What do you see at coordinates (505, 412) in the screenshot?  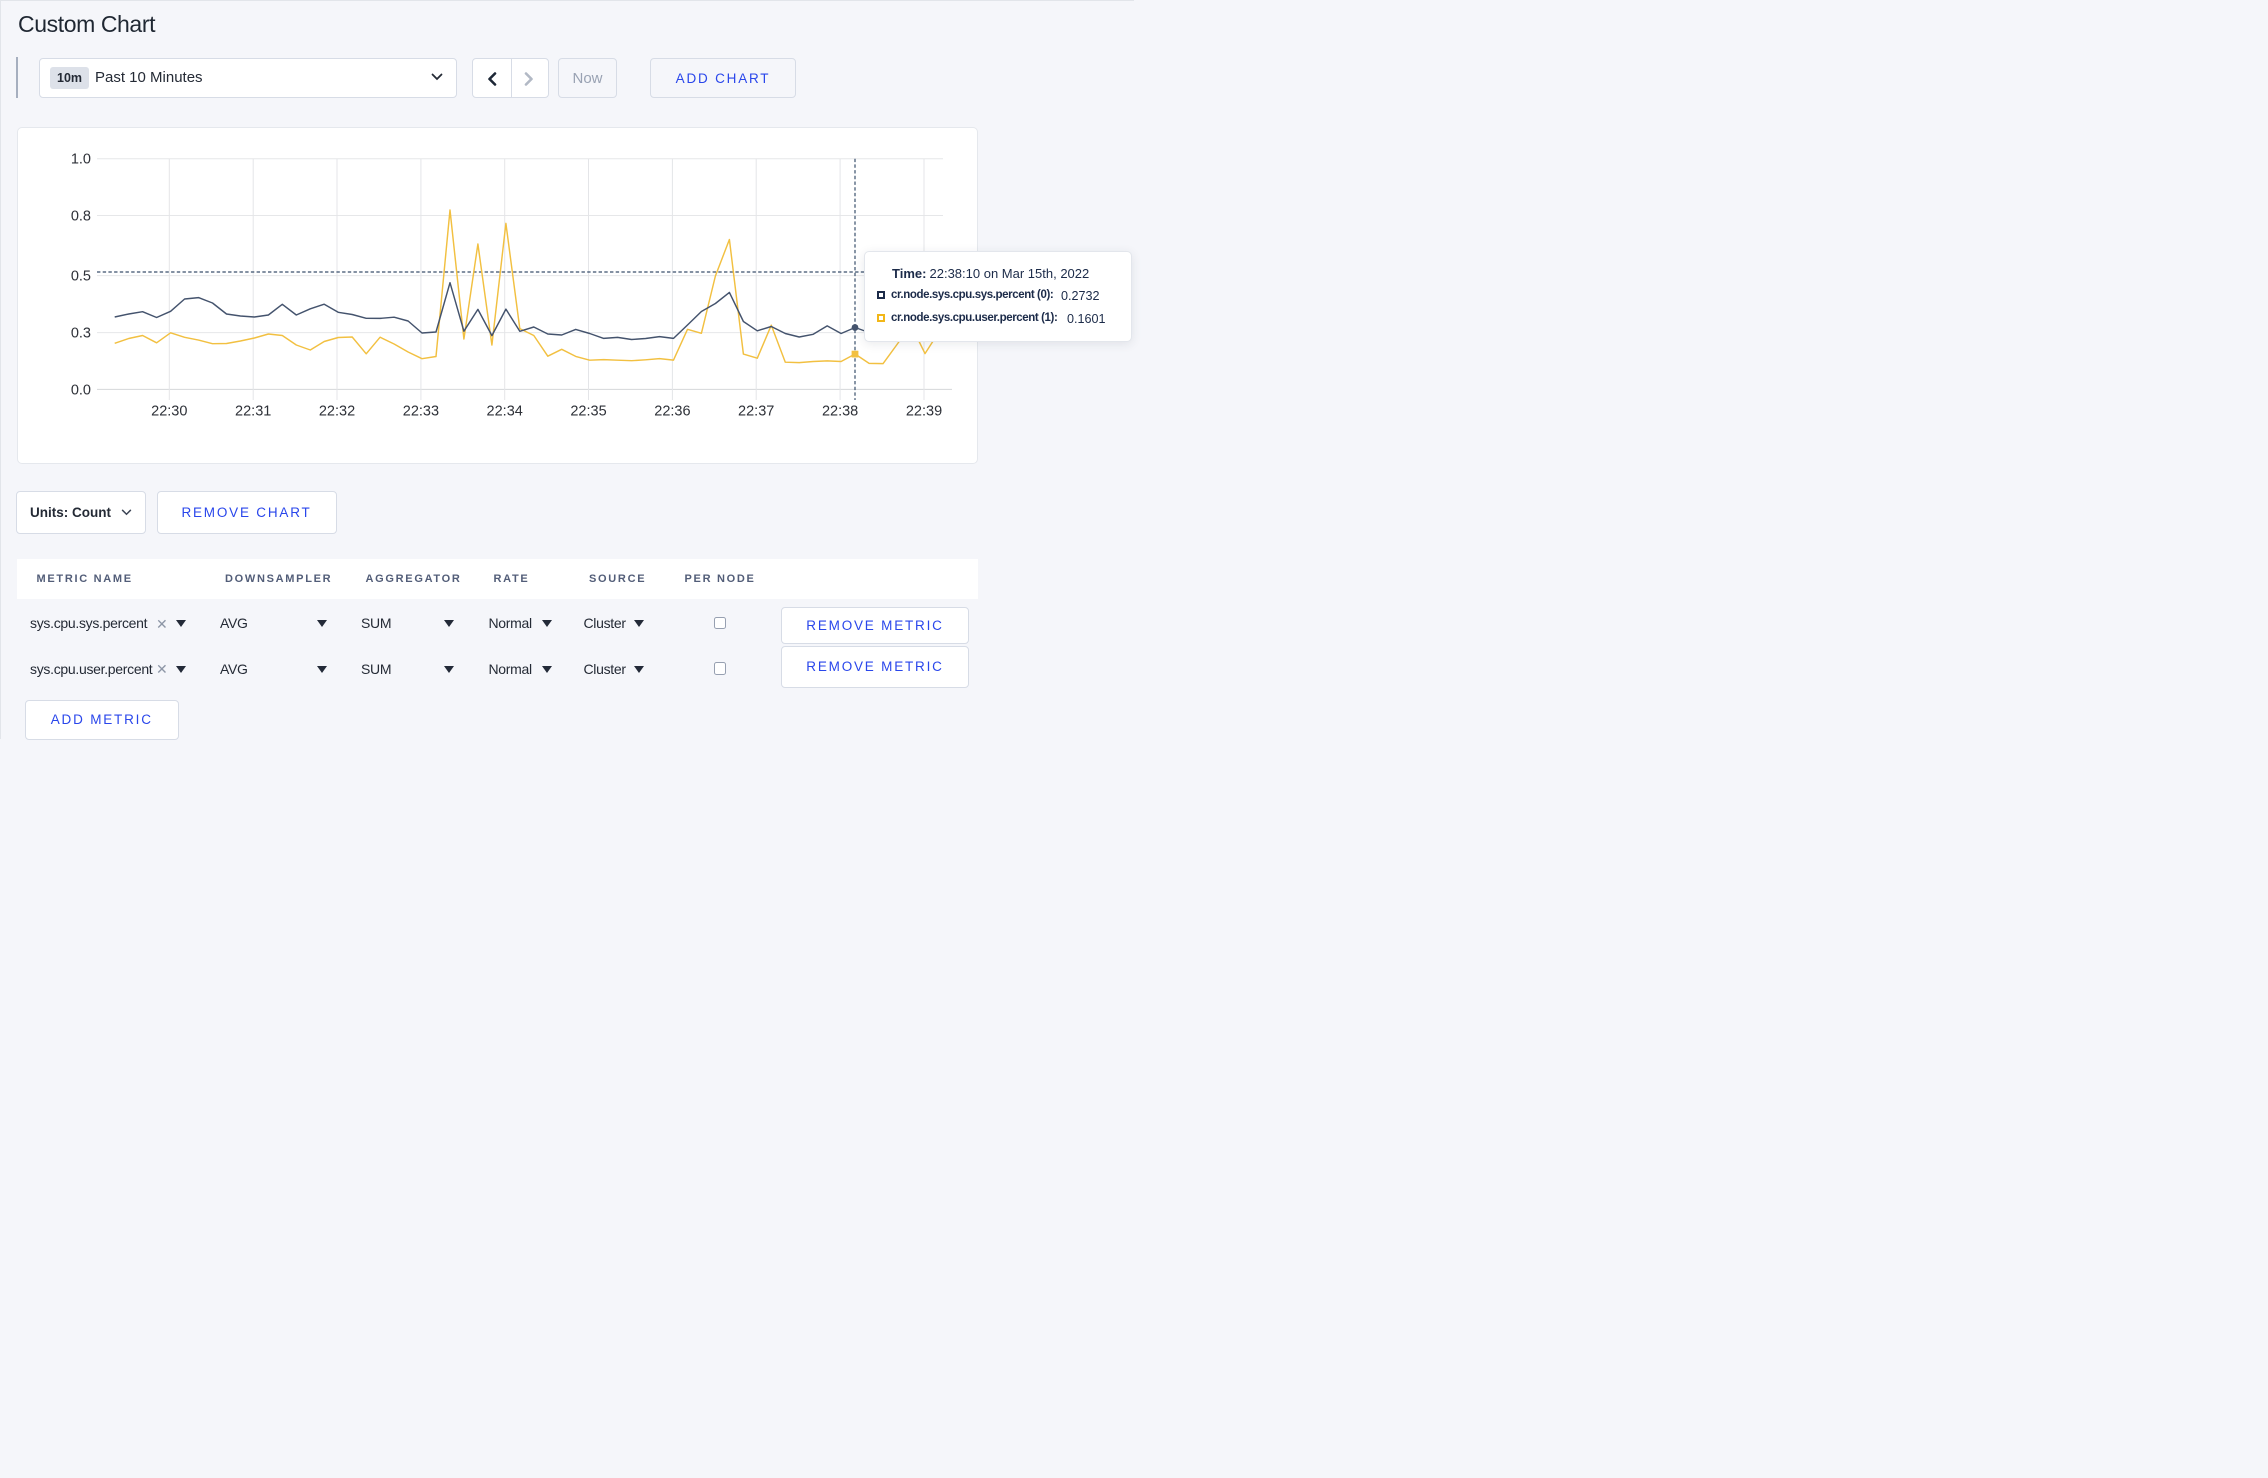 I see `svg-text: 22:34` at bounding box center [505, 412].